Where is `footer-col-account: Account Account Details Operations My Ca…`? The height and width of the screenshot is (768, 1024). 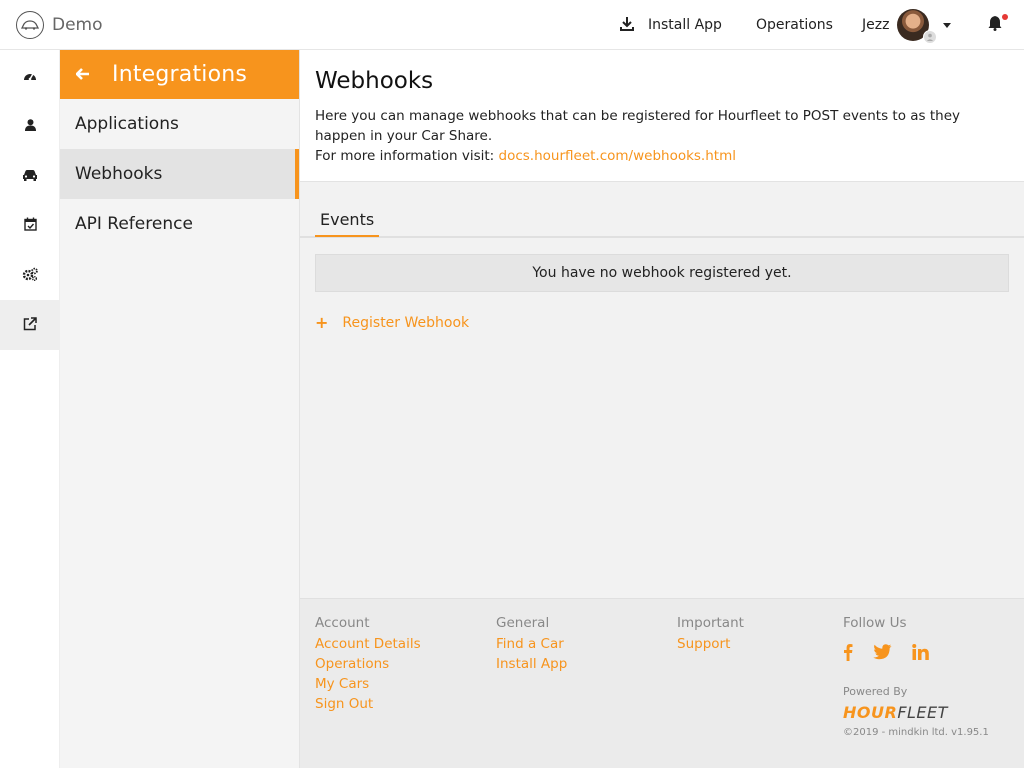 footer-col-account: Account Account Details Operations My Ca… is located at coordinates (368, 663).